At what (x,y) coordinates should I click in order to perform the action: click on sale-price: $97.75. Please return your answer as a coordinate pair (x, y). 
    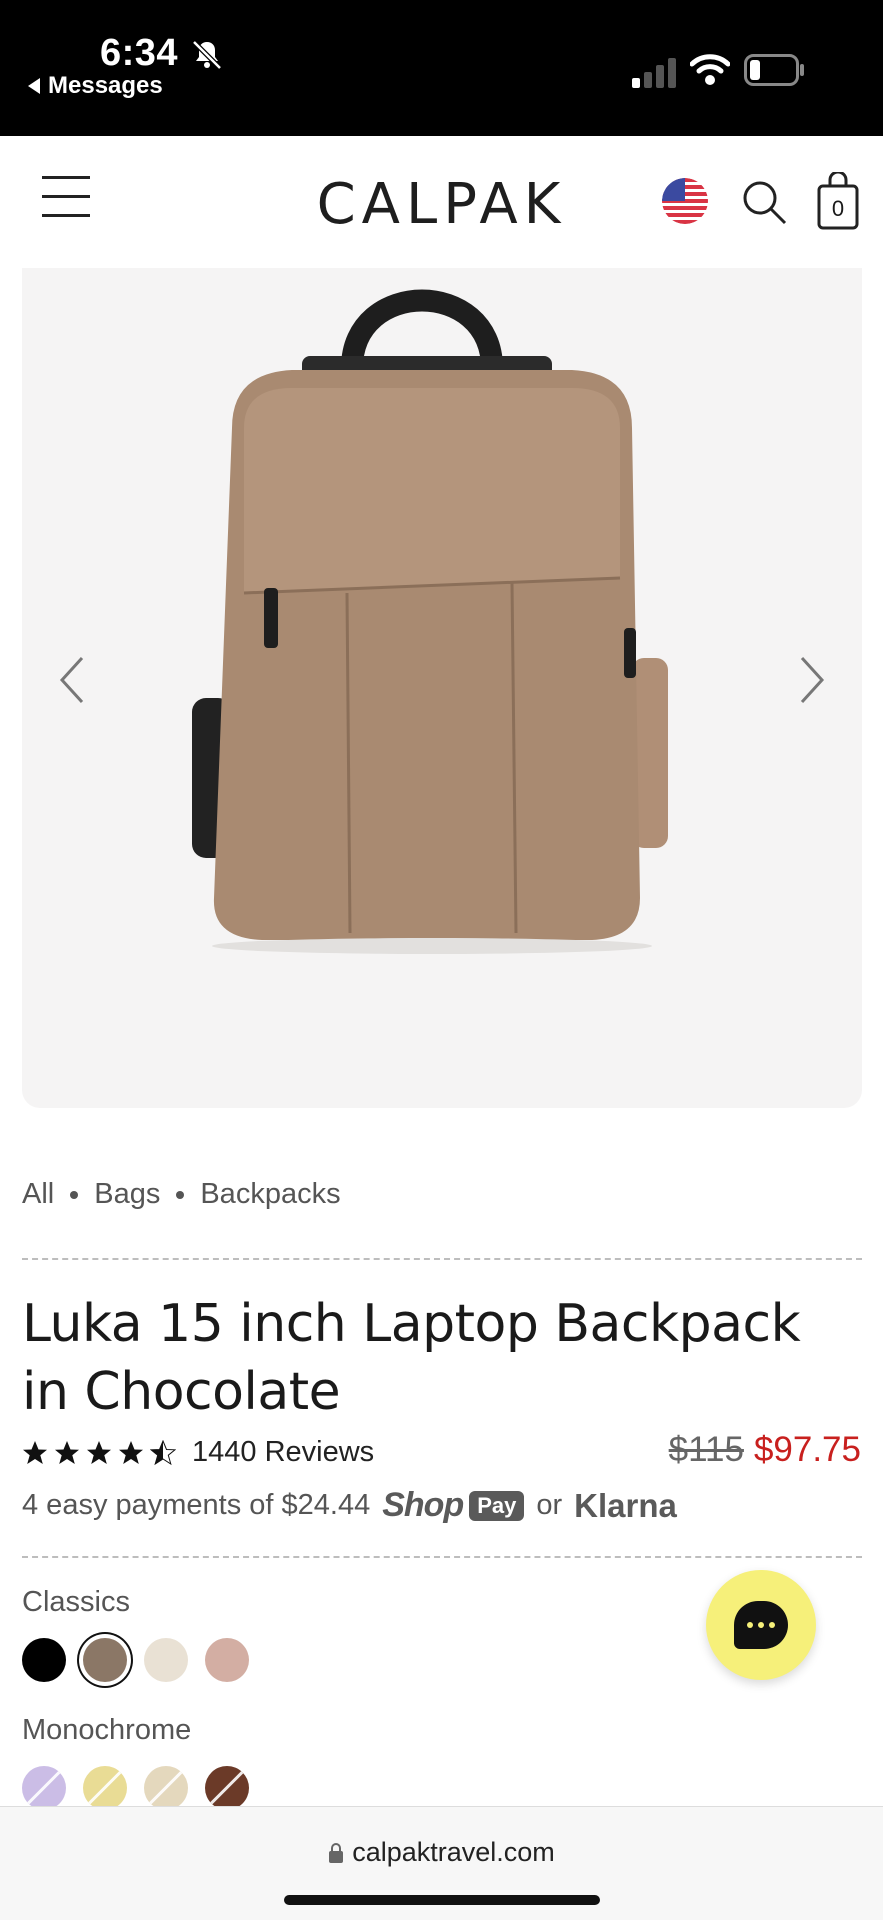
    Looking at the image, I should click on (807, 1449).